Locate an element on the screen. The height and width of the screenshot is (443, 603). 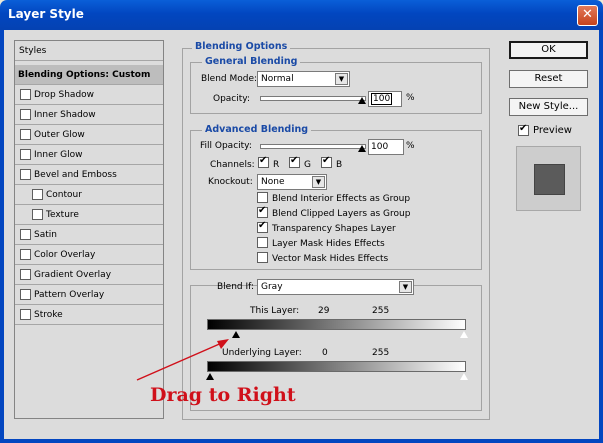
annotation-text: Drag to Right is located at coordinates (223, 395).